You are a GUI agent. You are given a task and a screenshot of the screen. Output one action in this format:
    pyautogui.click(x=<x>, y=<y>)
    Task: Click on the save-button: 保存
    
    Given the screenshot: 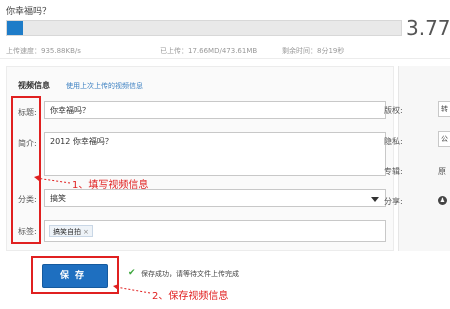 What is the action you would take?
    pyautogui.click(x=75, y=276)
    